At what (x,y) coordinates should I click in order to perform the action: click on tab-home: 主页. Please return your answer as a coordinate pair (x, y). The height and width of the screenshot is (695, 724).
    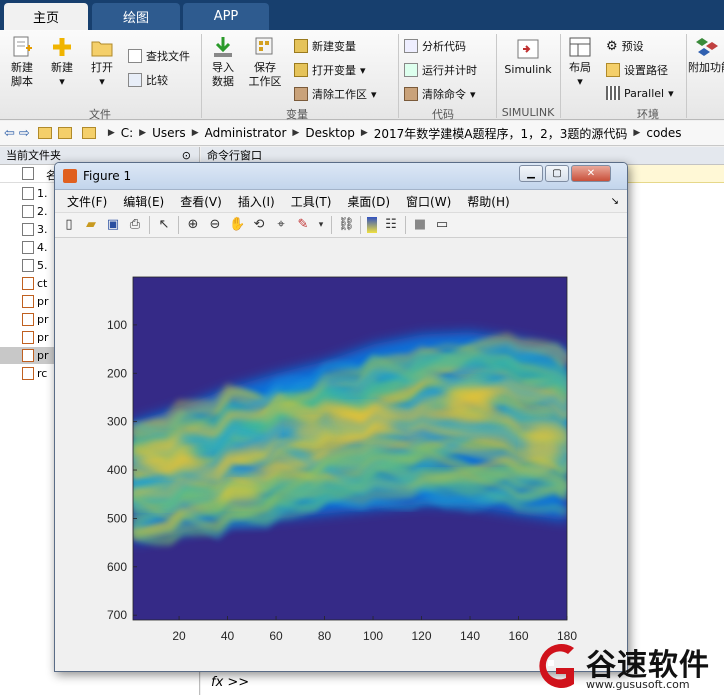
    Looking at the image, I should click on (46, 16).